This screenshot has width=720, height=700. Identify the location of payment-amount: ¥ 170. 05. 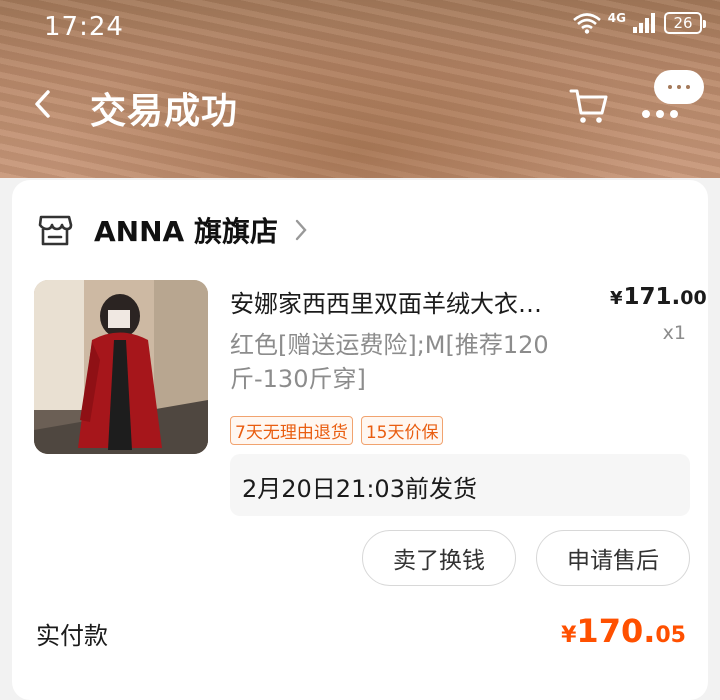
(623, 631).